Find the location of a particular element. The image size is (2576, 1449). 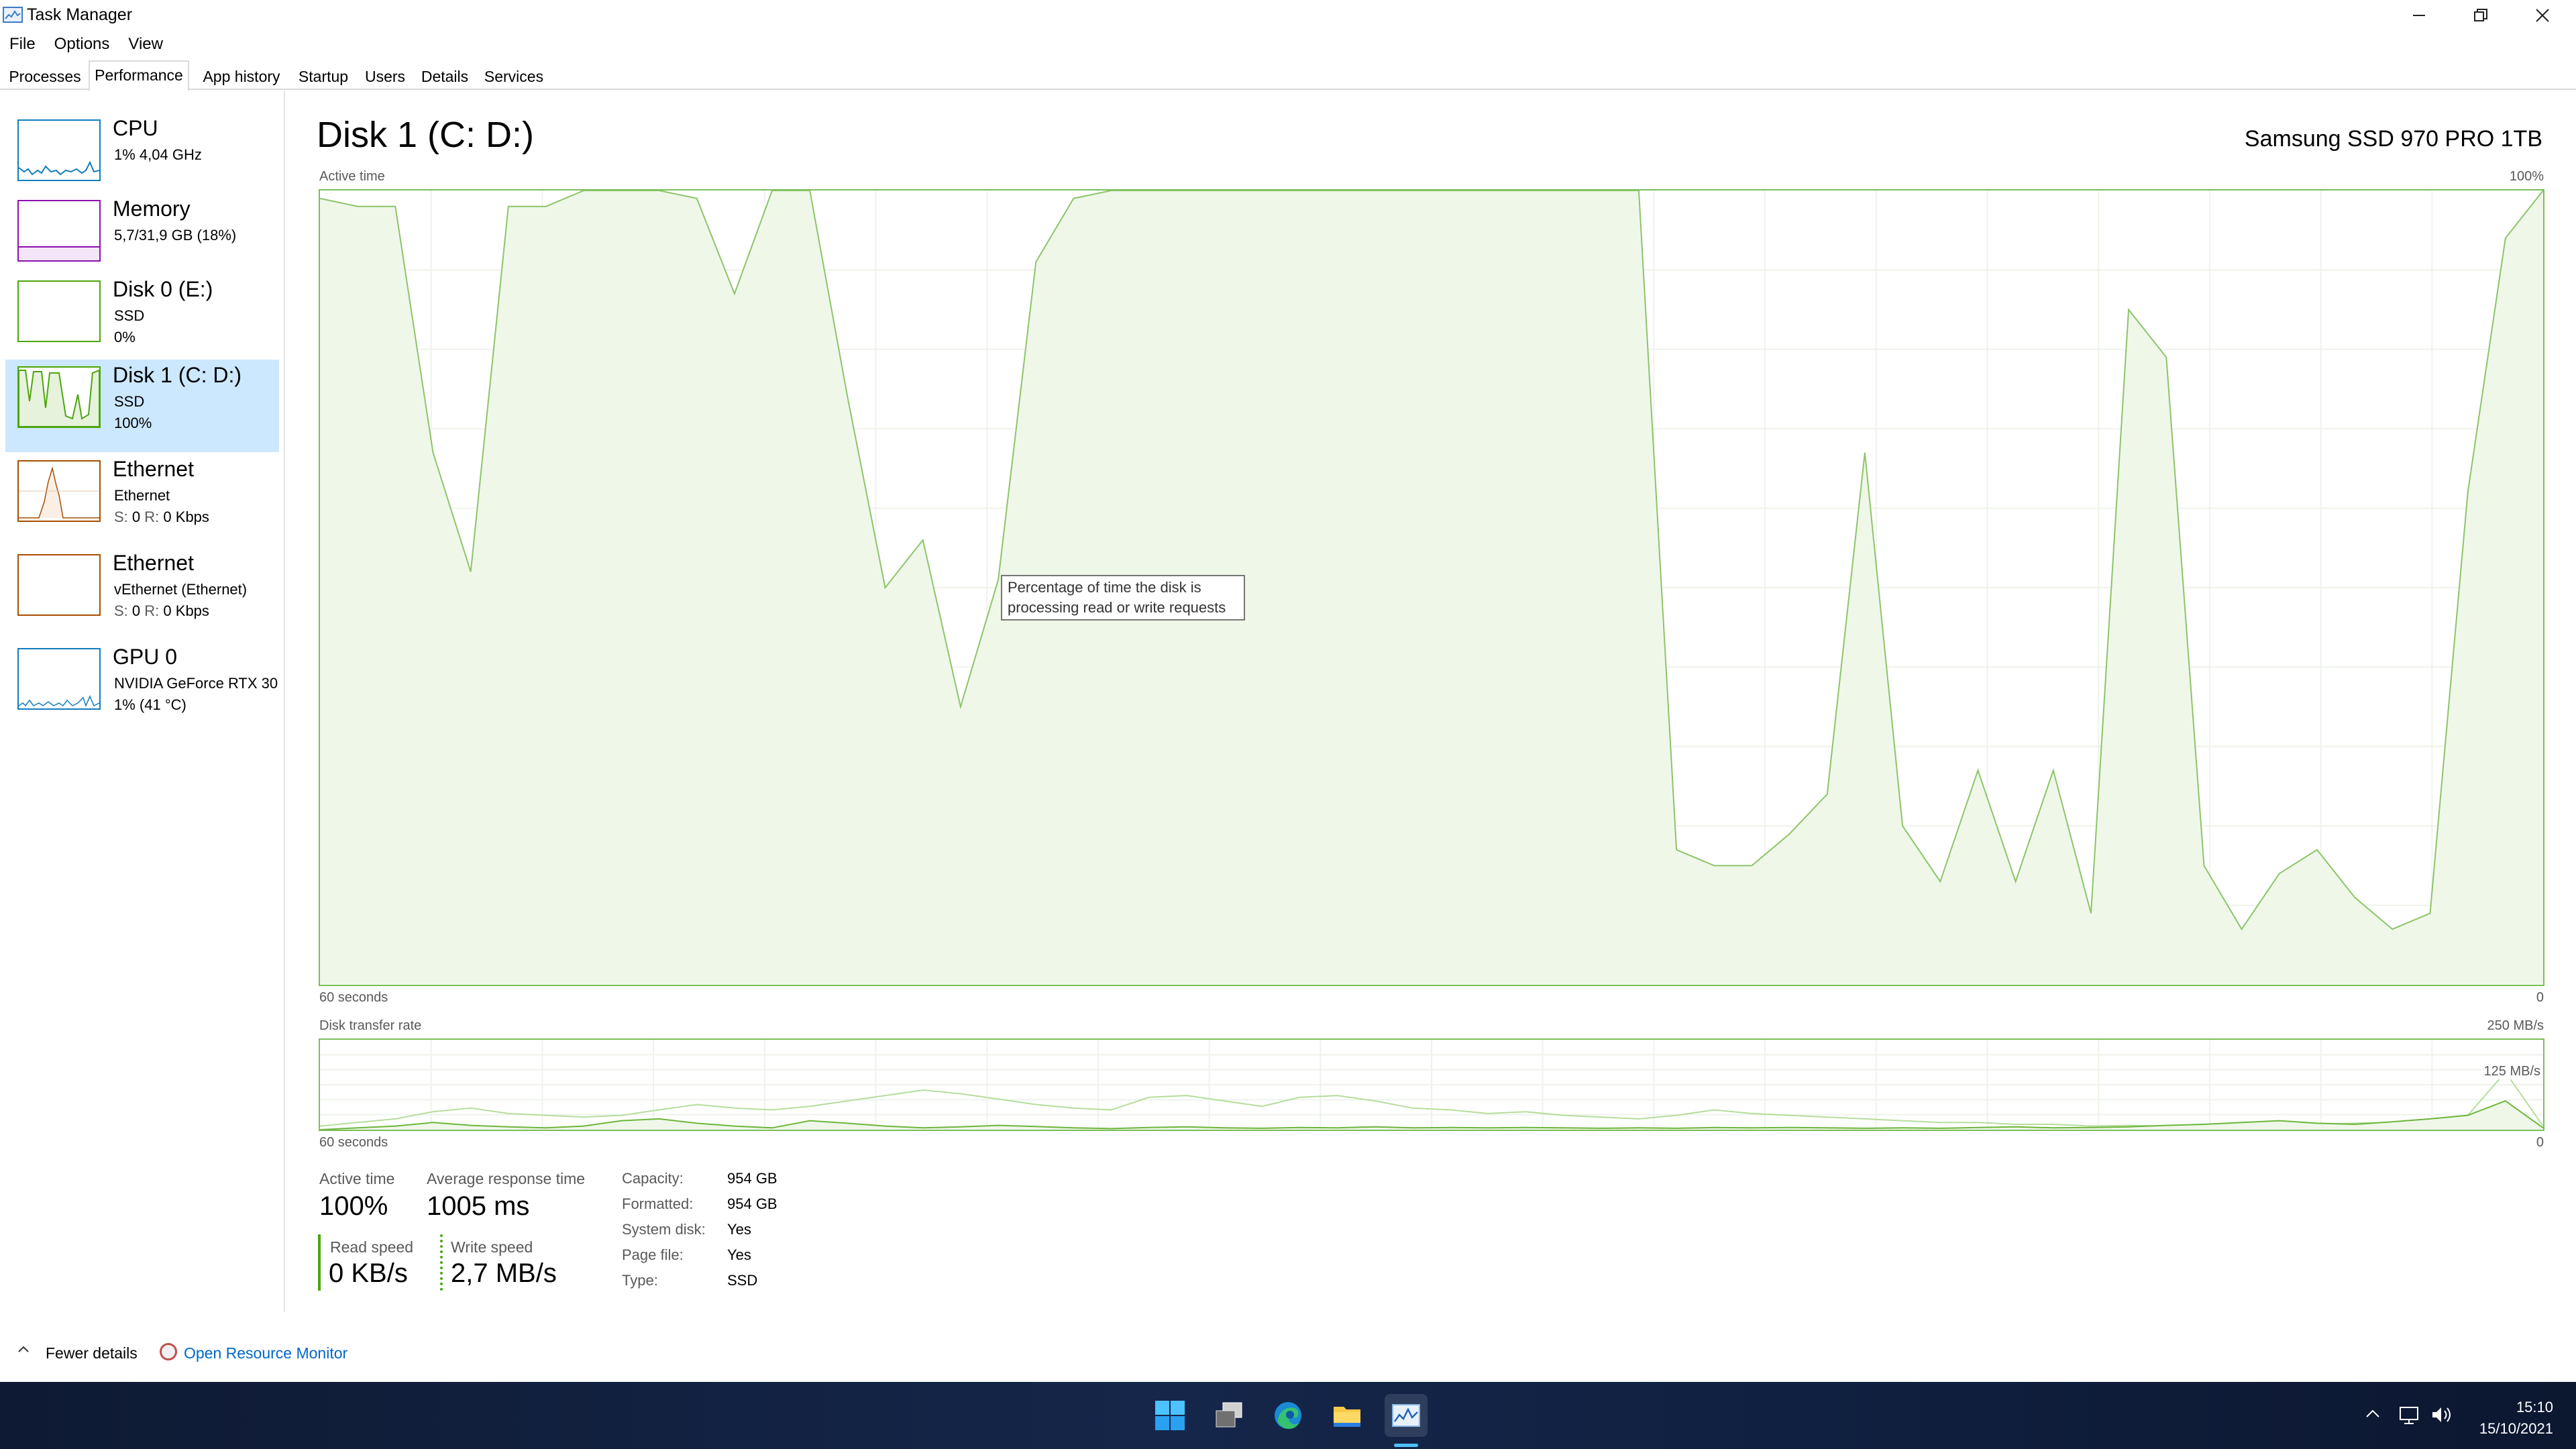

resource-name: Ethernet is located at coordinates (153, 563).